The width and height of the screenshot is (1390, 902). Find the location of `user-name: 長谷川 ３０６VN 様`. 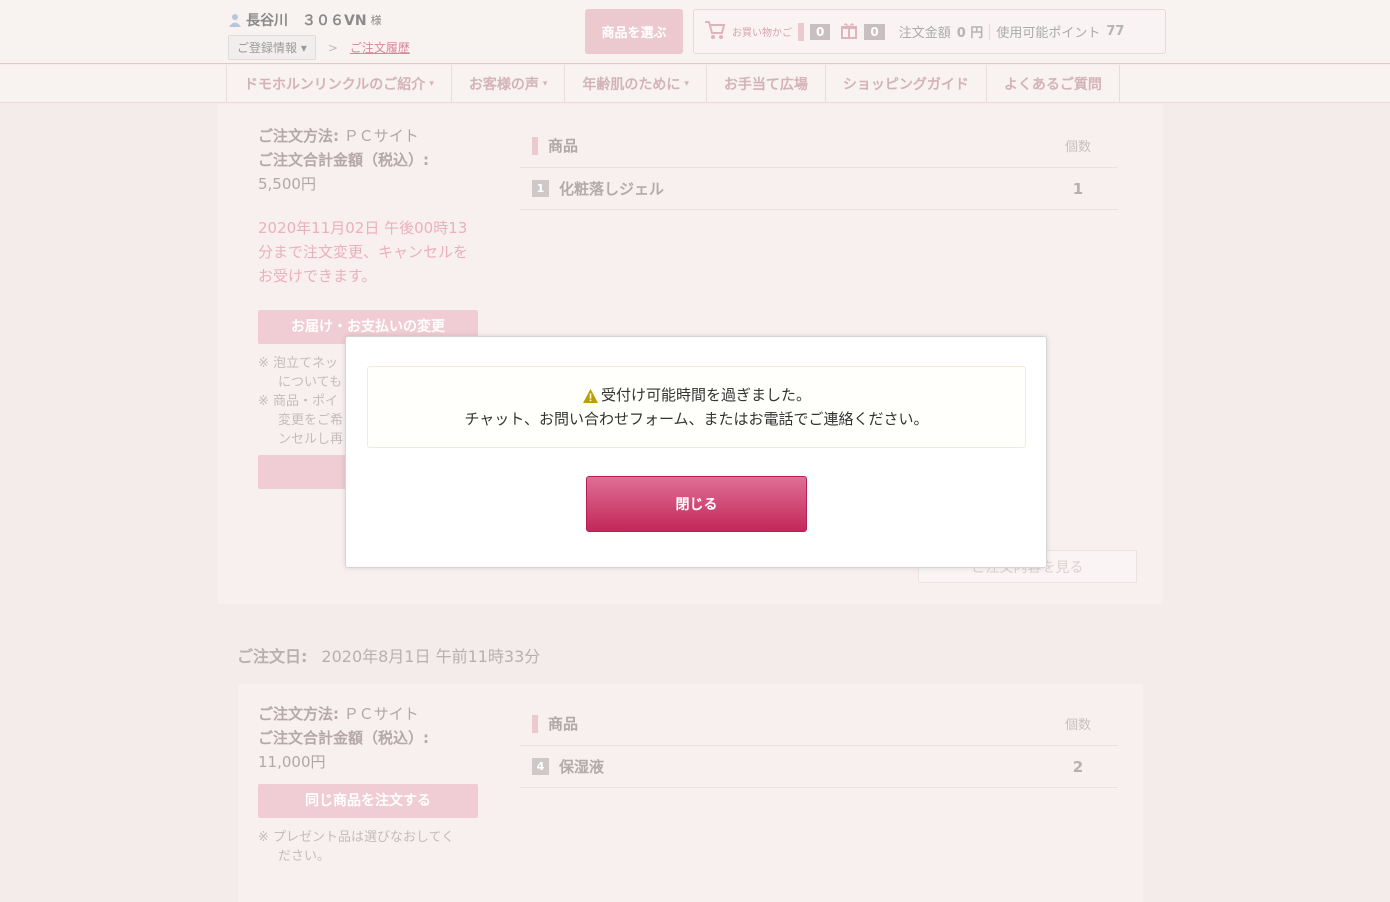

user-name: 長谷川 ３０６VN 様 is located at coordinates (319, 20).